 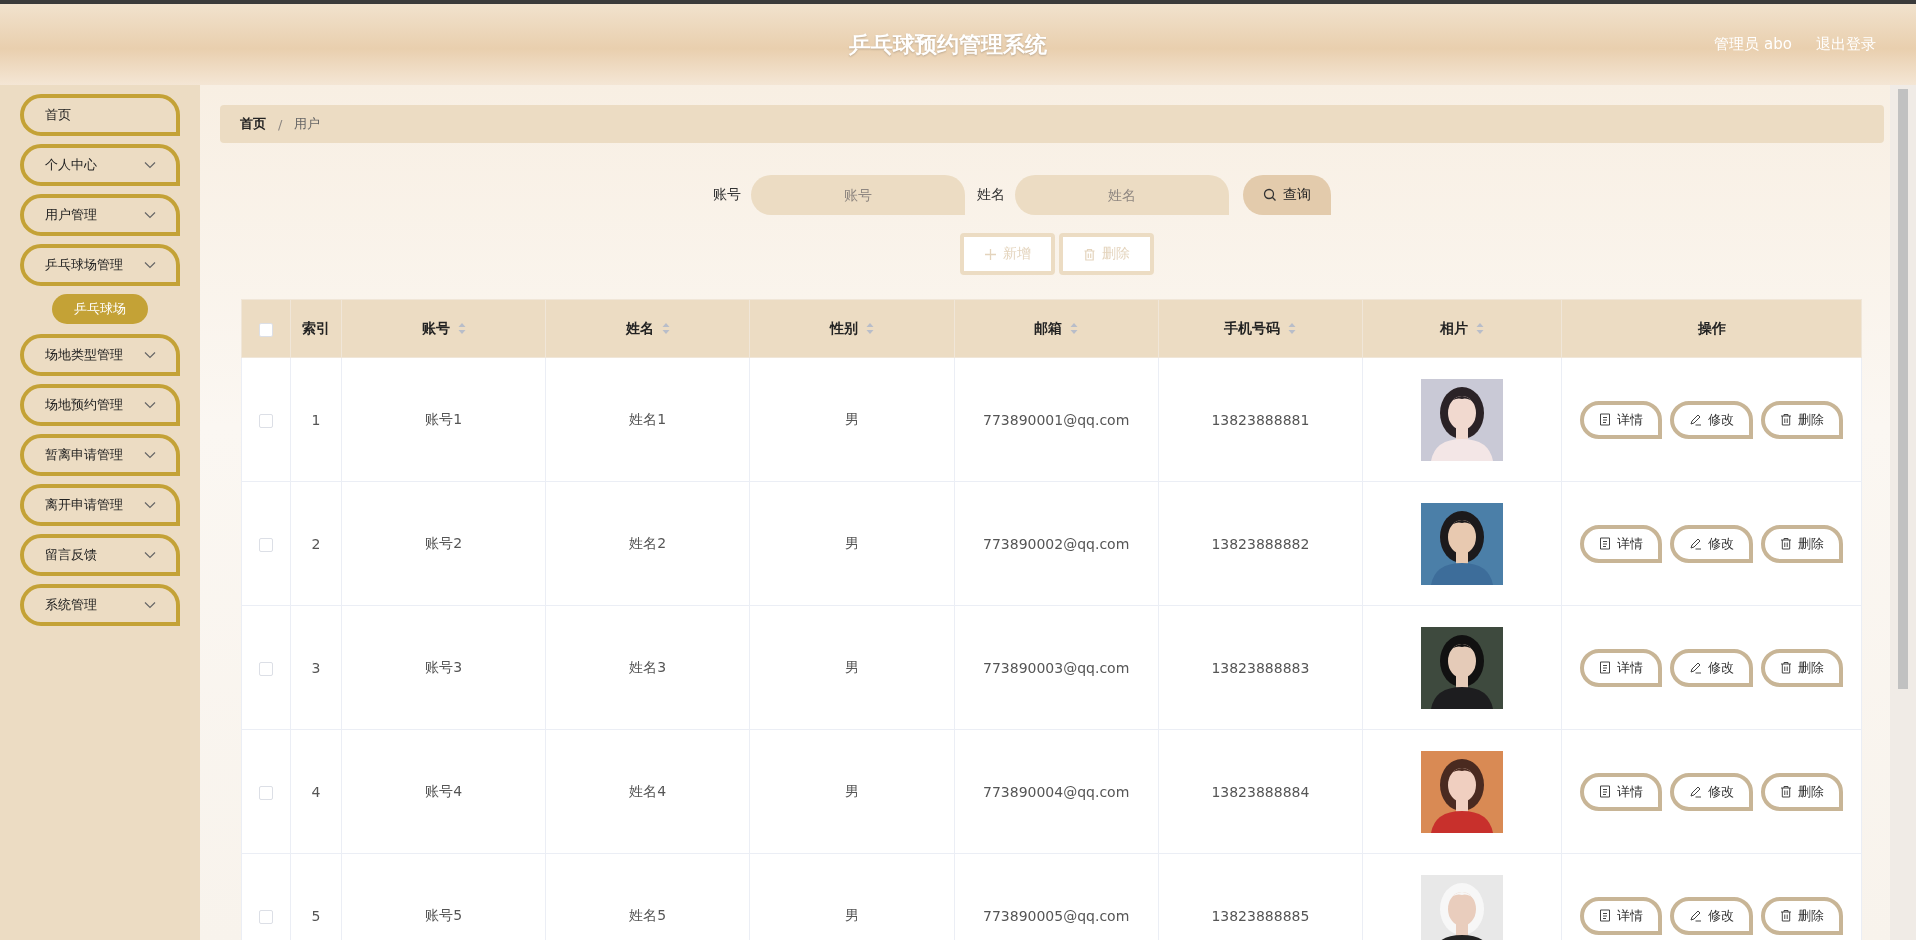 What do you see at coordinates (316, 543) in the screenshot?
I see `table-cell: 2` at bounding box center [316, 543].